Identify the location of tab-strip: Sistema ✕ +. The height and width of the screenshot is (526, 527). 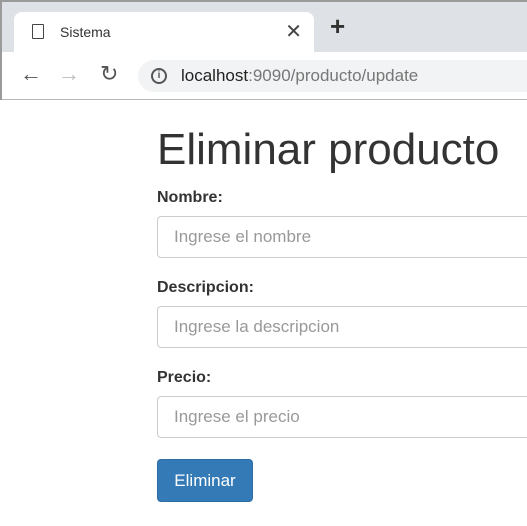
(264, 27).